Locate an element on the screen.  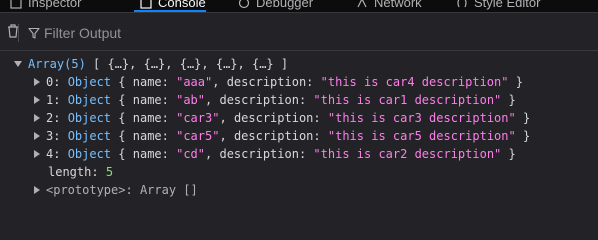
item-index: 4: is located at coordinates (53, 154).